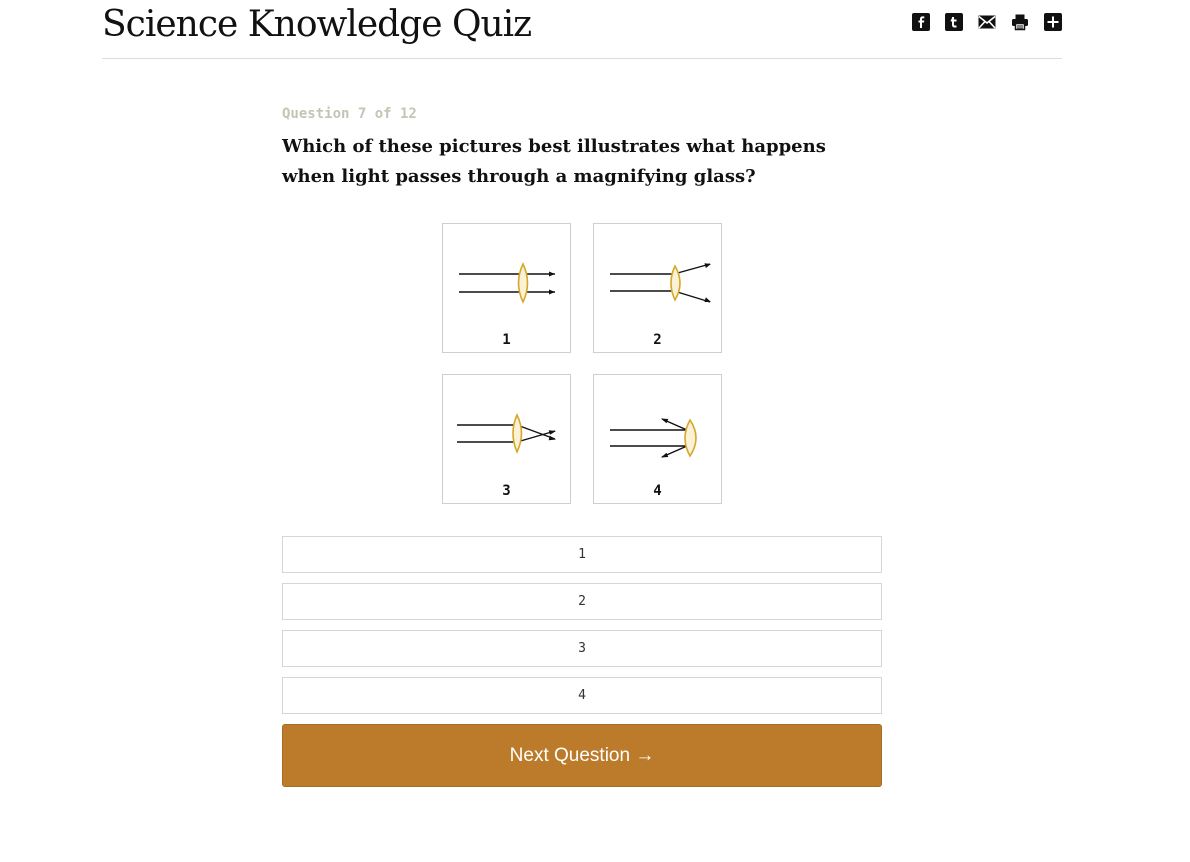 The height and width of the screenshot is (862, 1190). Describe the element at coordinates (349, 114) in the screenshot. I see `question-progress: Question 7 of 12` at that location.